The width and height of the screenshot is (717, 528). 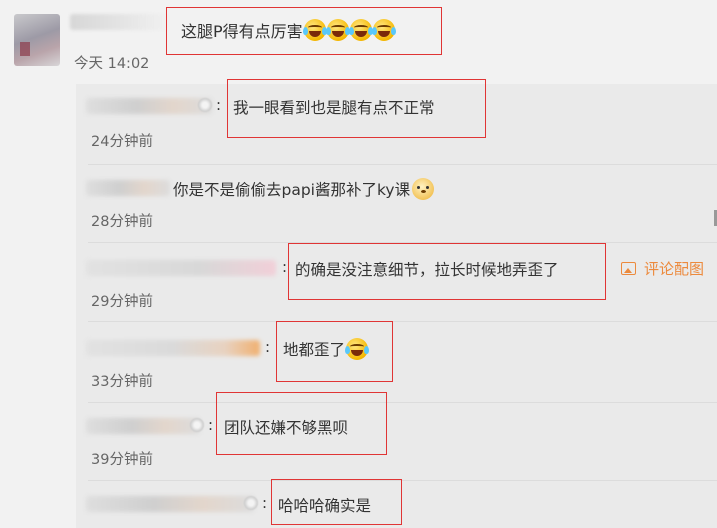 What do you see at coordinates (674, 269) in the screenshot?
I see `comment-picture-link-label: 评论配图` at bounding box center [674, 269].